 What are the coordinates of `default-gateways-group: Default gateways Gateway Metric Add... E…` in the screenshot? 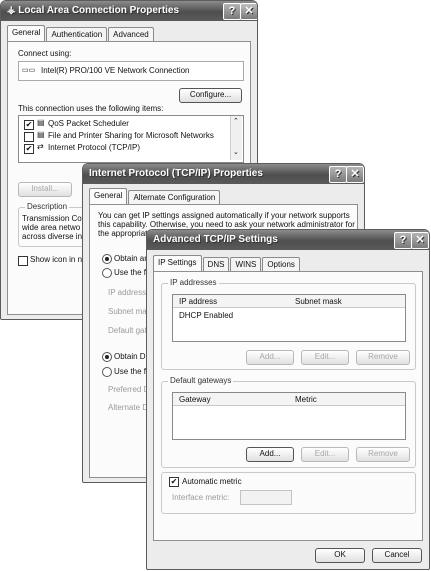 It's located at (288, 422).